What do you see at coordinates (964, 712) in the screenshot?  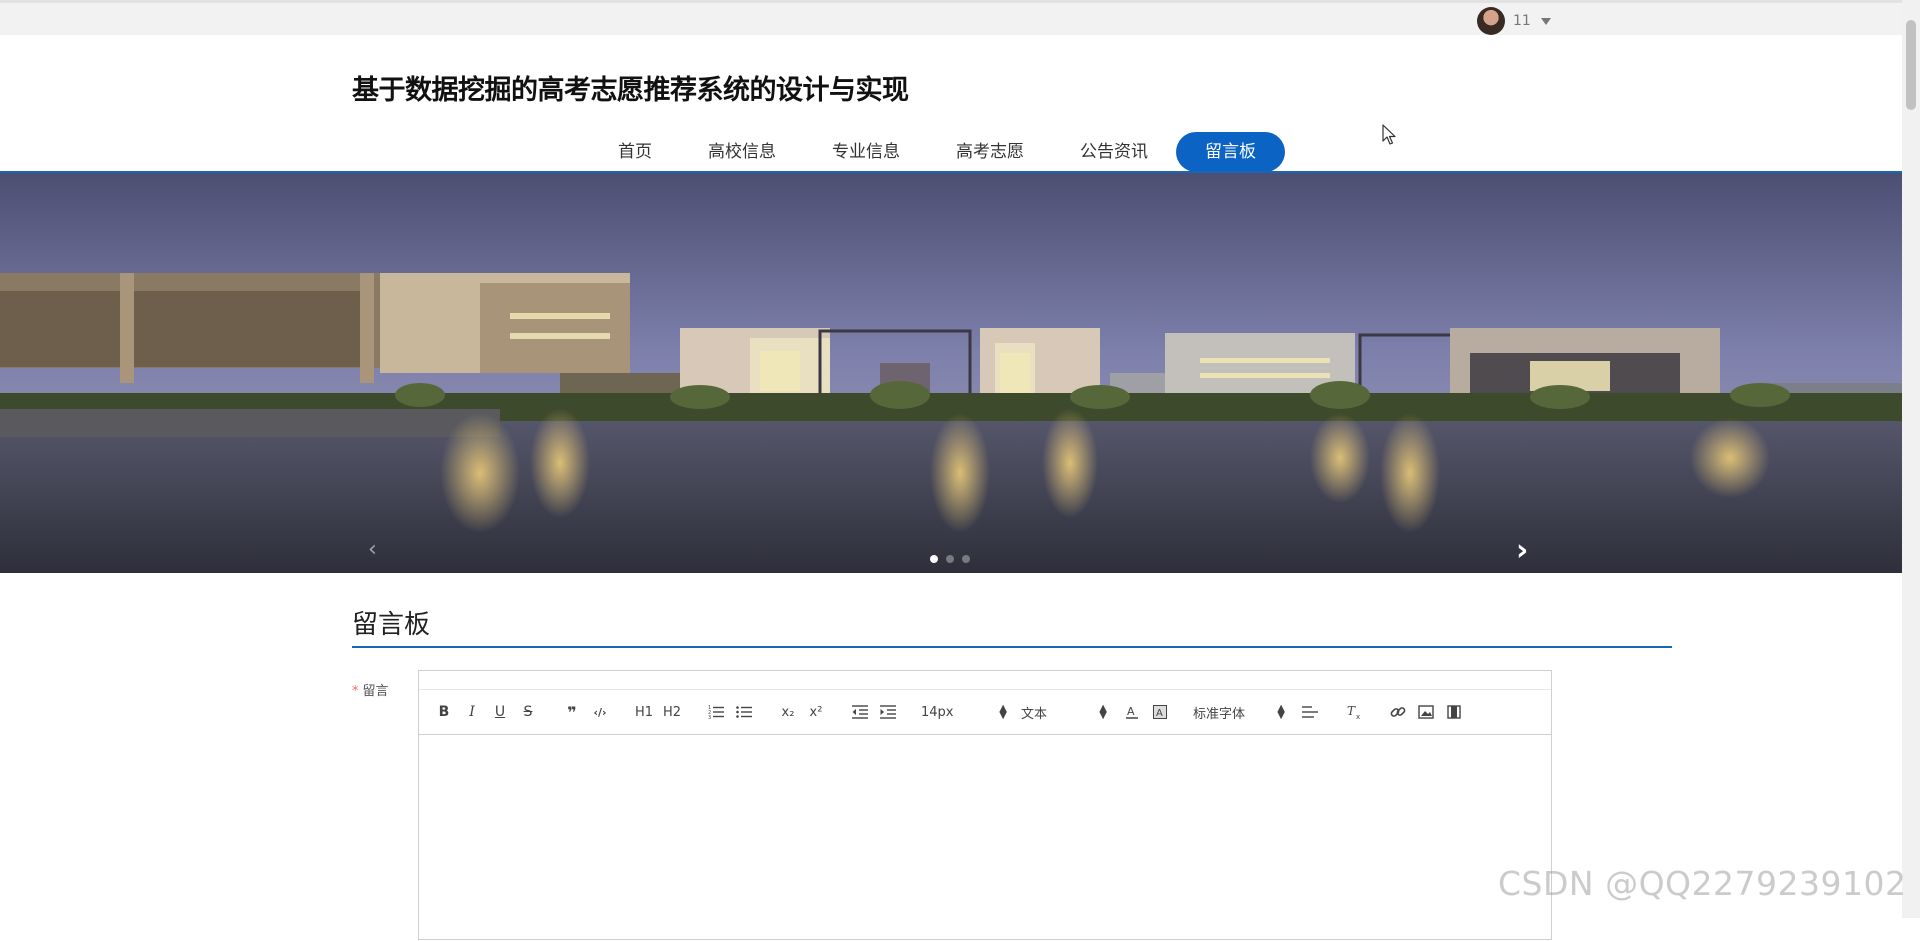 I see `font-size-select: 14px ▲ ▼` at bounding box center [964, 712].